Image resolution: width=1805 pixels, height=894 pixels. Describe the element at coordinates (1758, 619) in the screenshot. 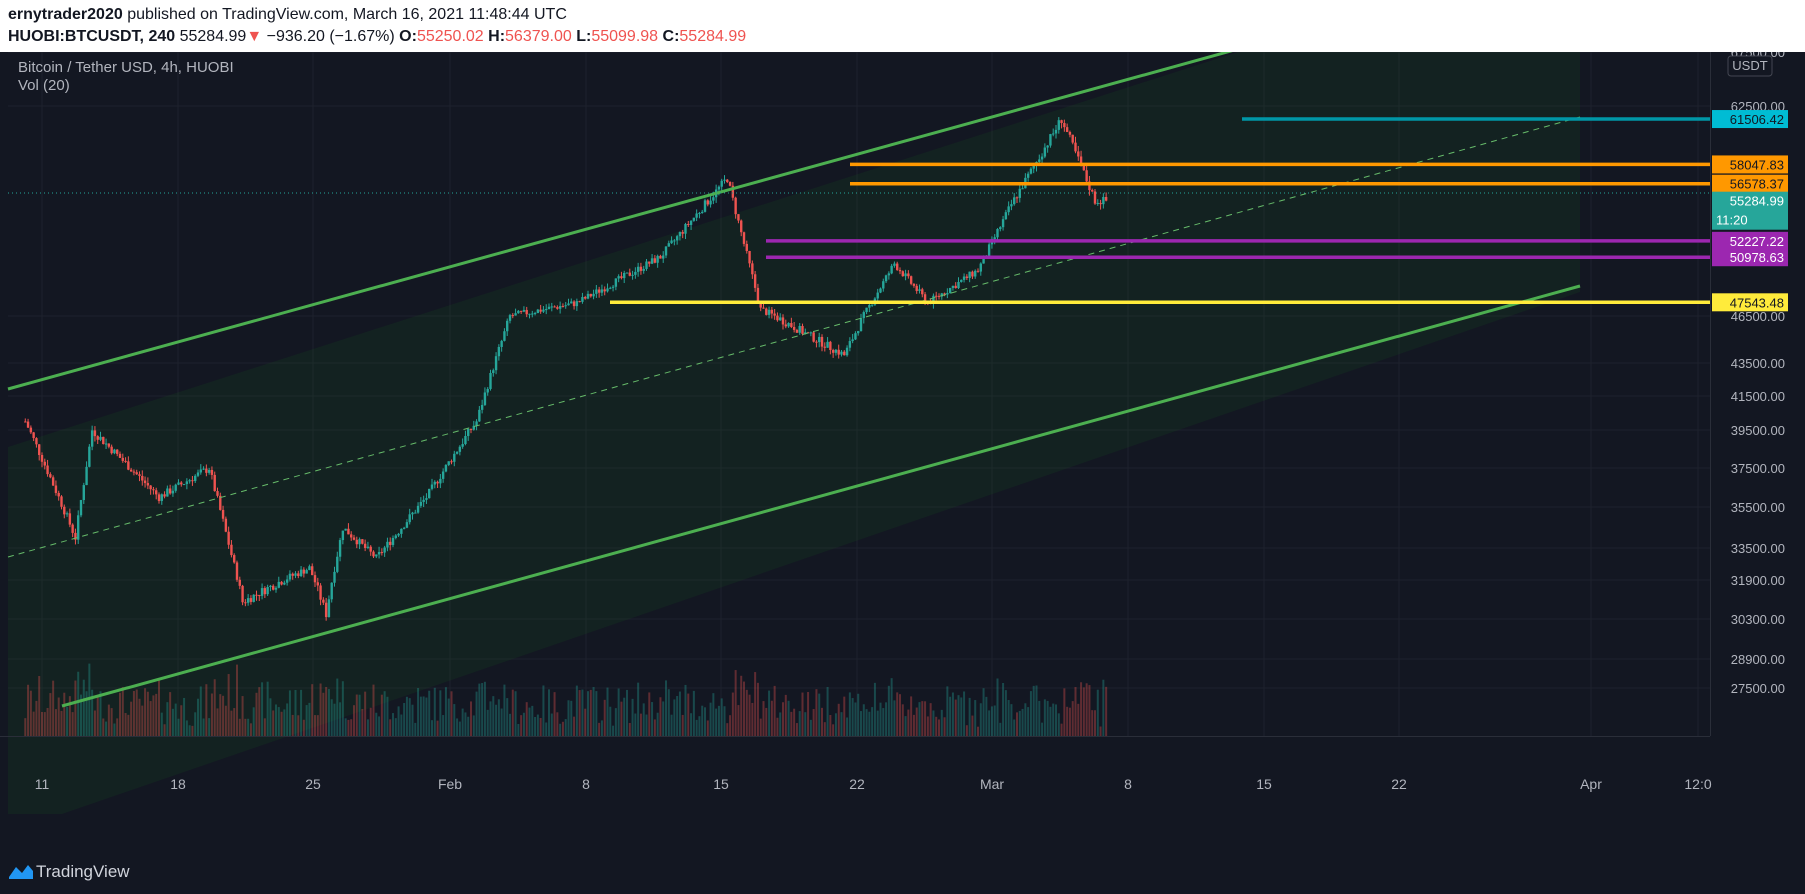

I see `price-tick-label: 30300.00` at that location.